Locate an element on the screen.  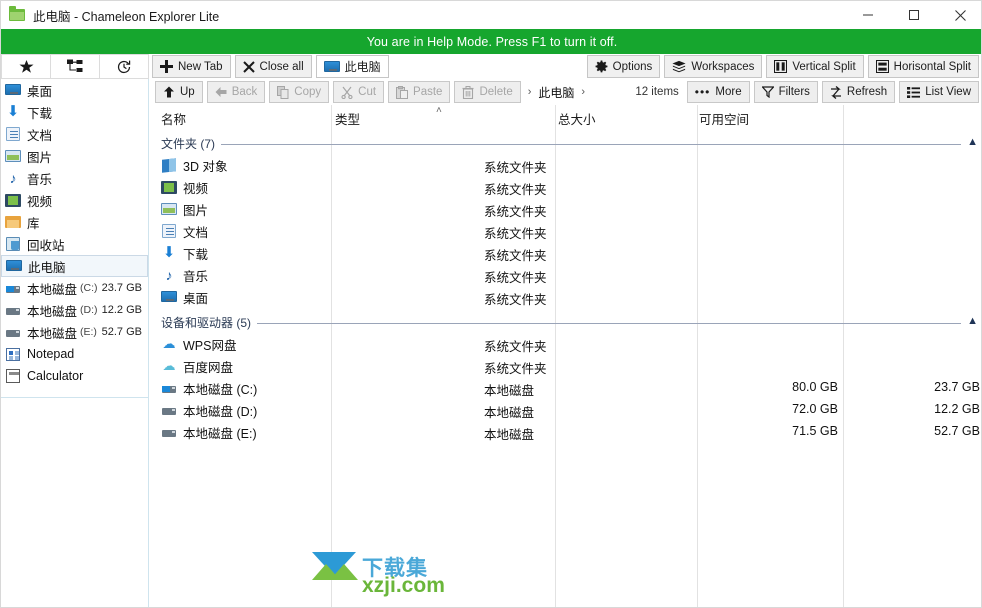
video-icon is located at coordinates (169, 187).